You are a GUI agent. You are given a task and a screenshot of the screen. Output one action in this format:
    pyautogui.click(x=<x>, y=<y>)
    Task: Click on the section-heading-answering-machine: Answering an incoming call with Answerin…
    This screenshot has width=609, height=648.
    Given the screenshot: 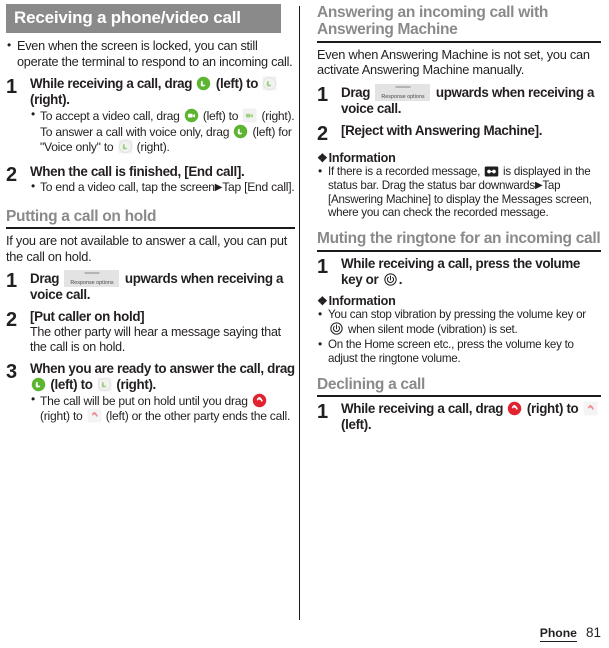 What is the action you would take?
    pyautogui.click(x=432, y=21)
    